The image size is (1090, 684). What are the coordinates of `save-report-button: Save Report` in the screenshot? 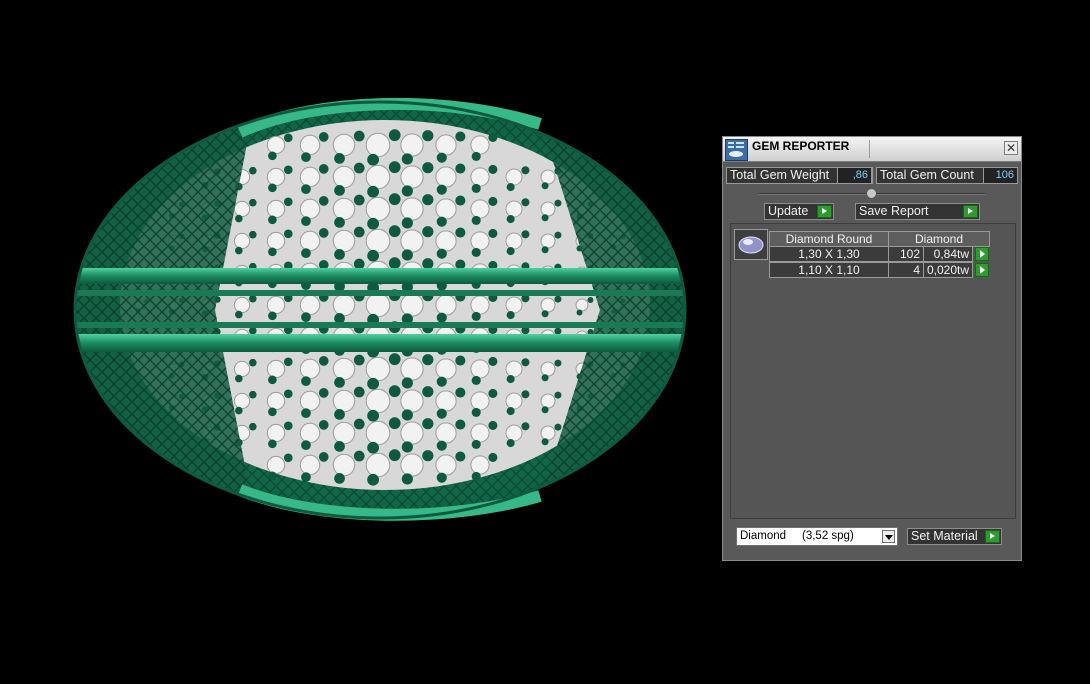 It's located at (917, 211).